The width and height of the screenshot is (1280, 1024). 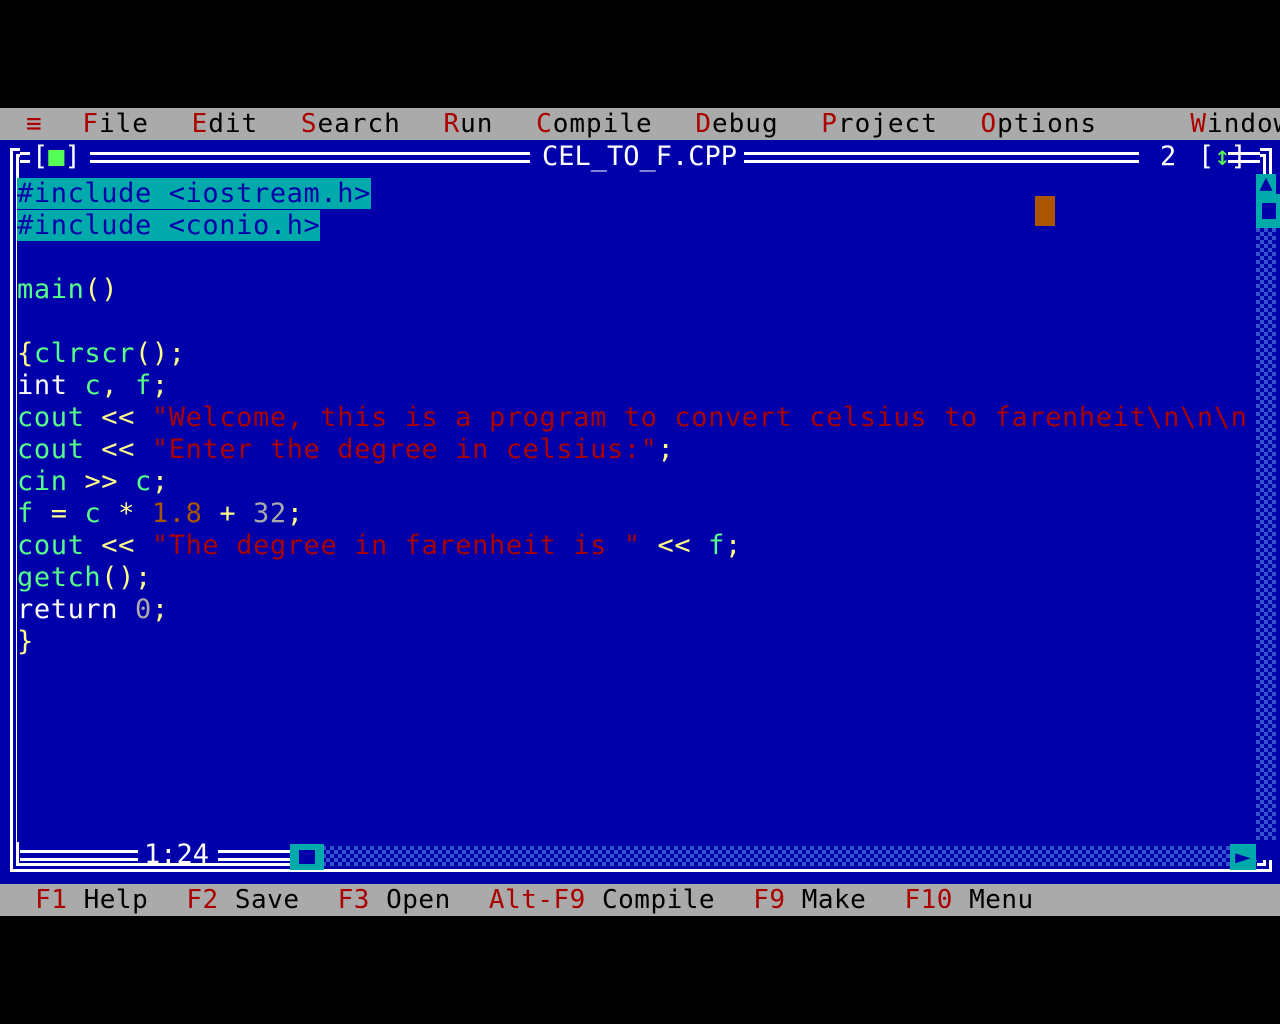 I want to click on menu-item-run: Run, so click(x=468, y=124).